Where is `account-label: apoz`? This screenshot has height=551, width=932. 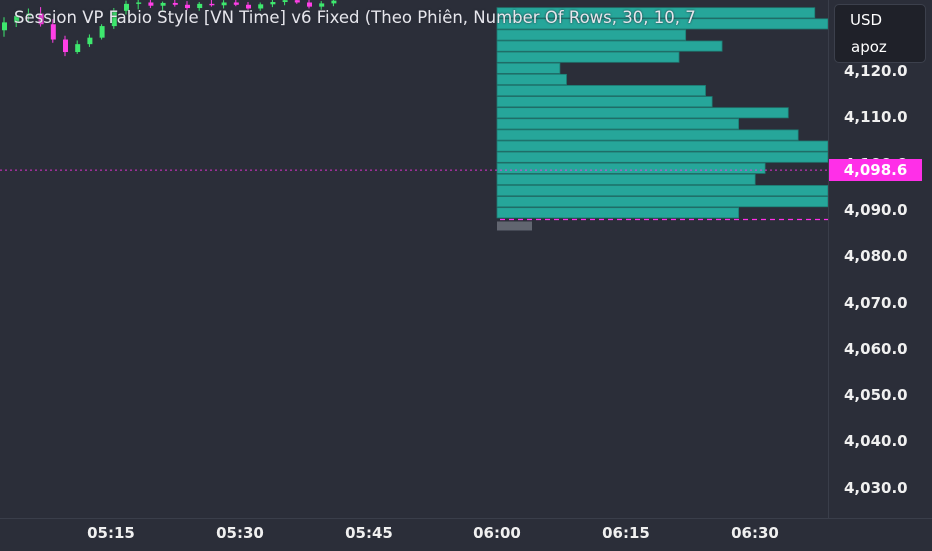
account-label: apoz is located at coordinates (869, 47).